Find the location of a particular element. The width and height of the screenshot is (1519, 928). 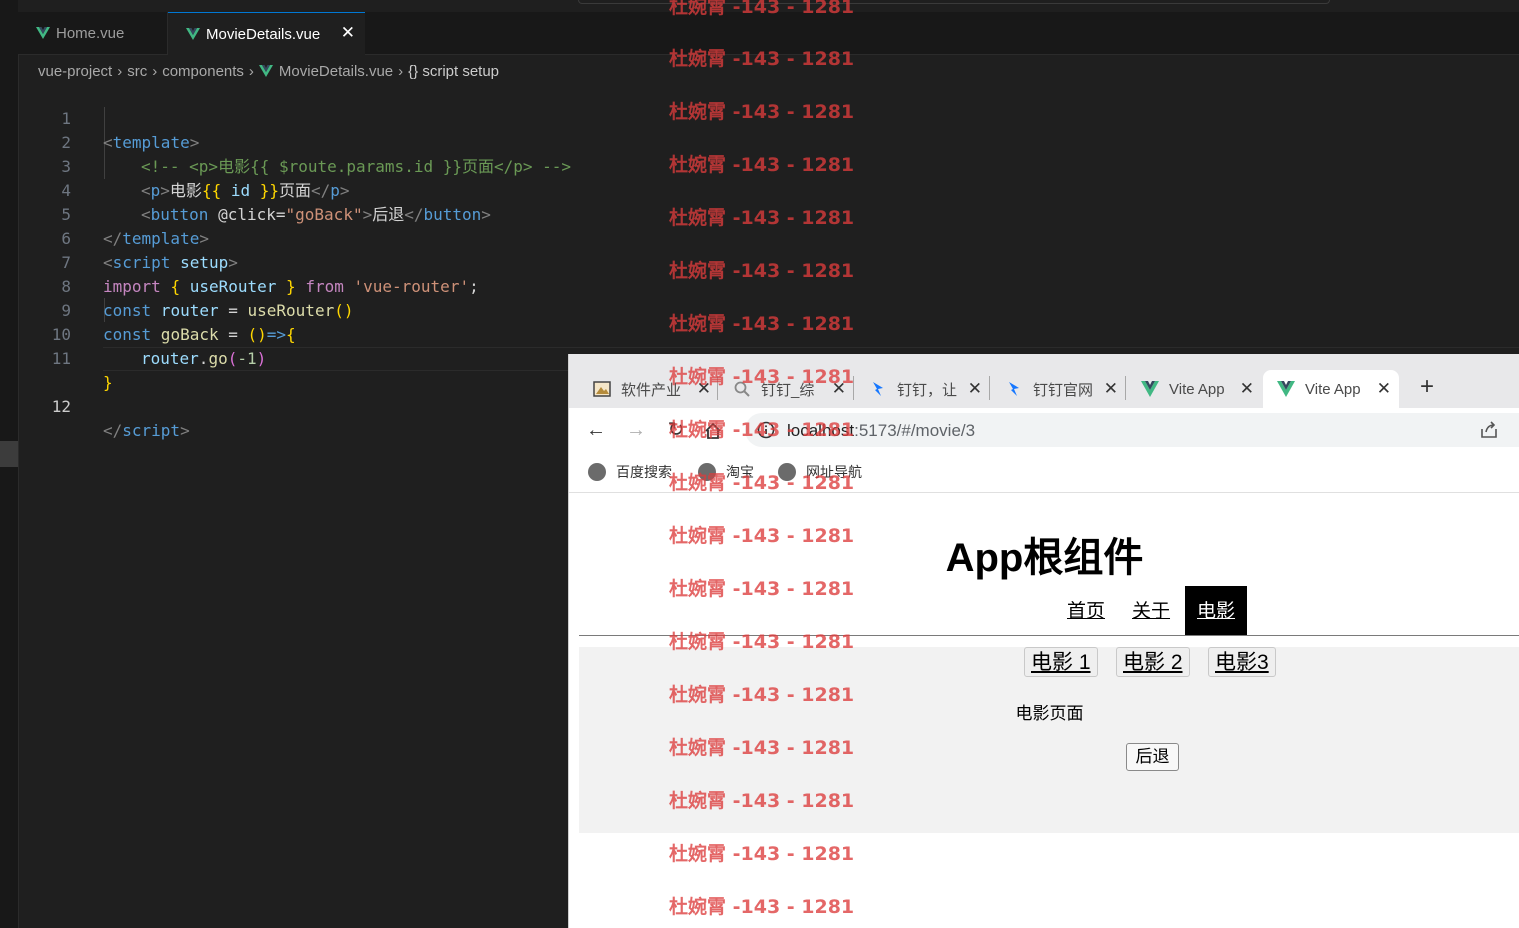

activity-bar is located at coordinates (9, 464).